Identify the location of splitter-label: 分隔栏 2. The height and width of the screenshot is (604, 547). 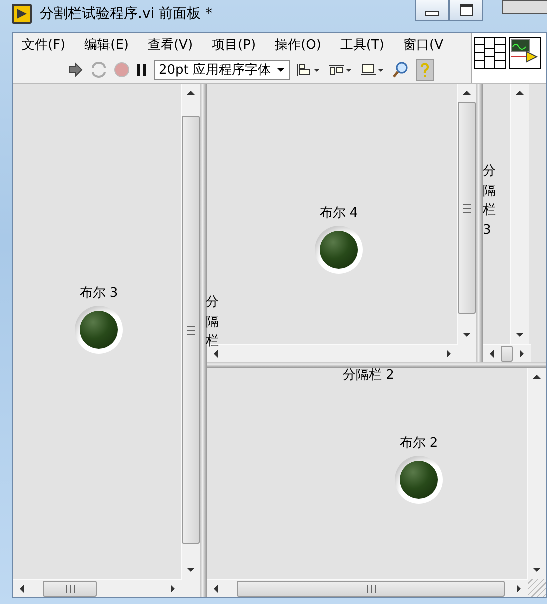
(368, 375).